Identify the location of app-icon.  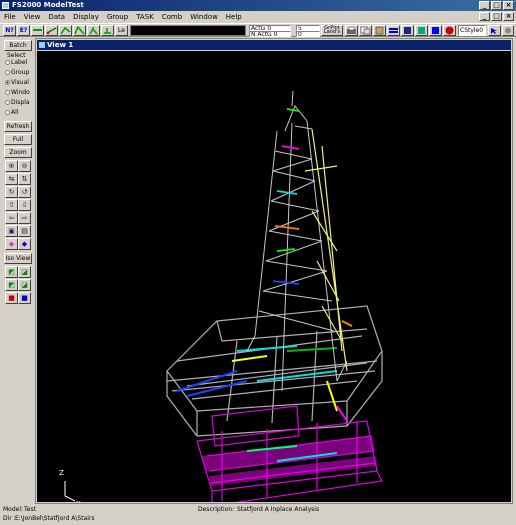
(5, 5).